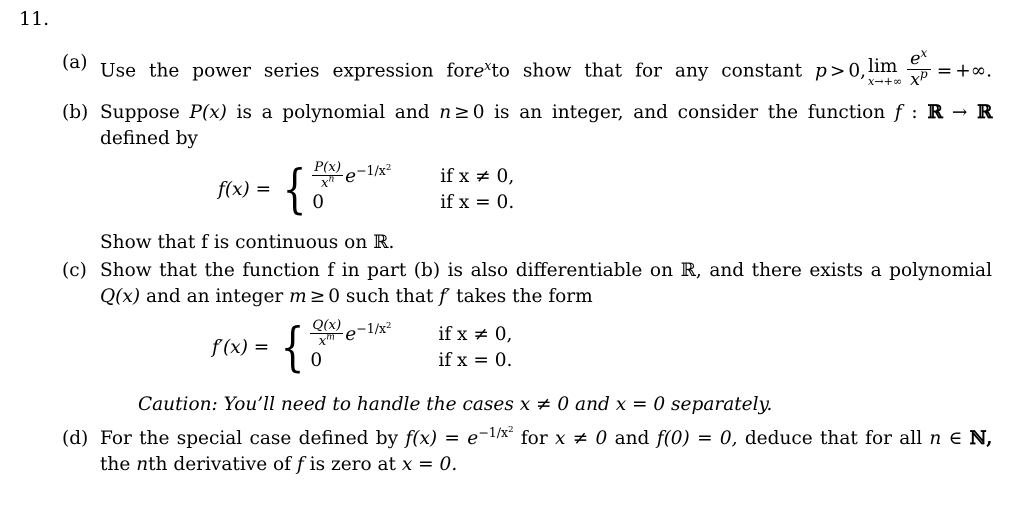 The width and height of the screenshot is (1024, 506). What do you see at coordinates (837, 71) in the screenshot?
I see `math-greater-than: >` at bounding box center [837, 71].